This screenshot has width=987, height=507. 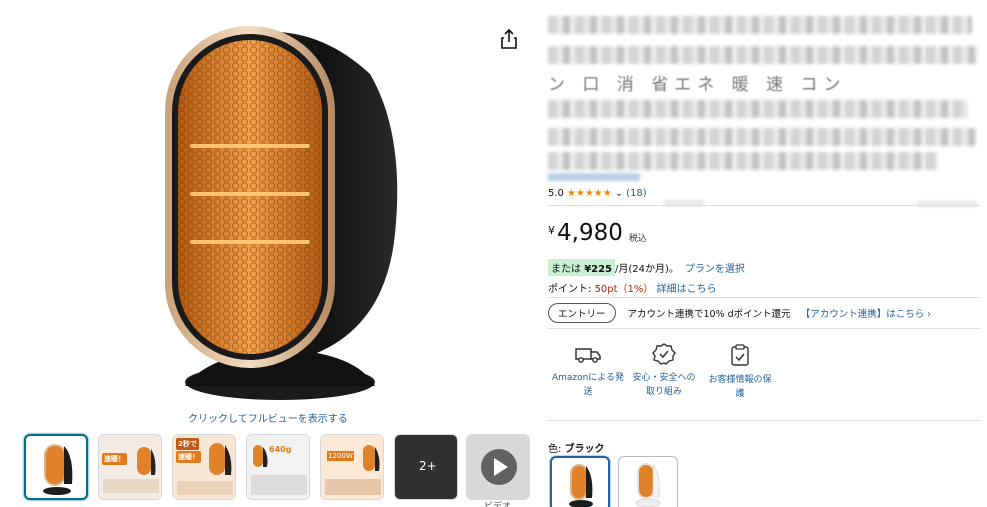 What do you see at coordinates (687, 289) in the screenshot?
I see `points-details-link: 詳細はこちら` at bounding box center [687, 289].